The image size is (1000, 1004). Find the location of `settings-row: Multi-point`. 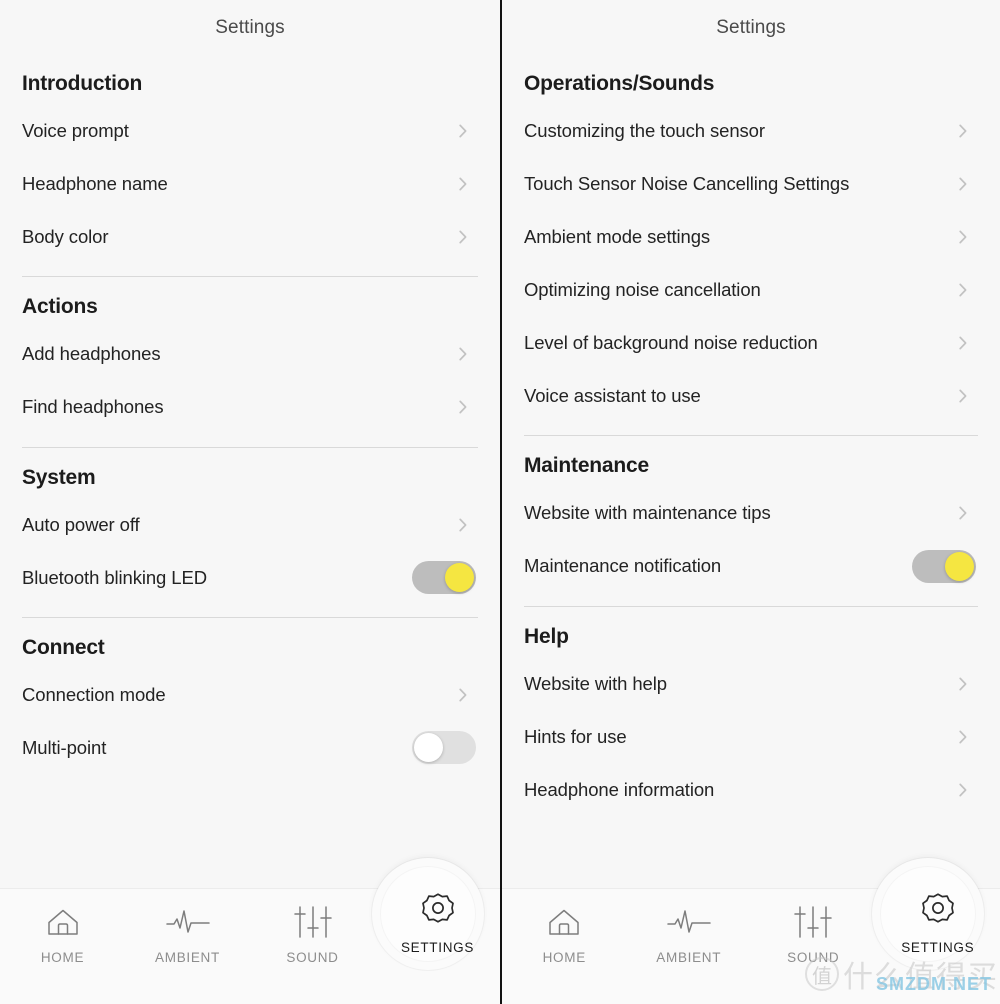

settings-row: Multi-point is located at coordinates (250, 747).